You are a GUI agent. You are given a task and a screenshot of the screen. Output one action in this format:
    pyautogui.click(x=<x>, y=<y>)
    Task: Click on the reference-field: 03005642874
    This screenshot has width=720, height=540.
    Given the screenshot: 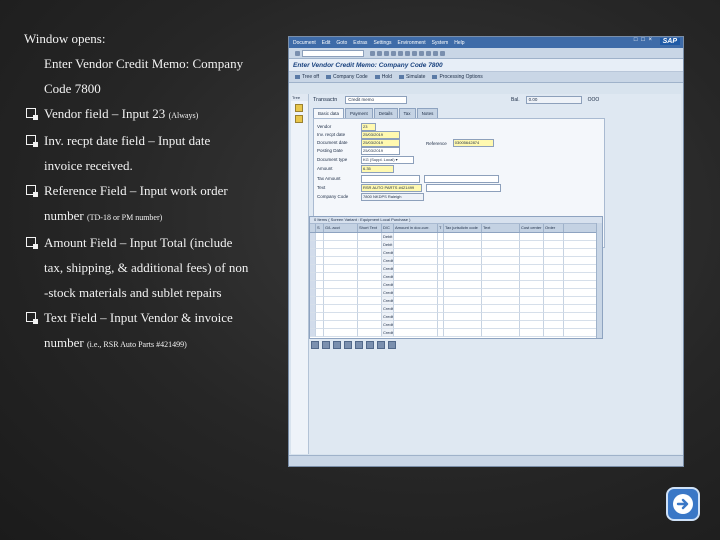 What is the action you would take?
    pyautogui.click(x=473, y=143)
    